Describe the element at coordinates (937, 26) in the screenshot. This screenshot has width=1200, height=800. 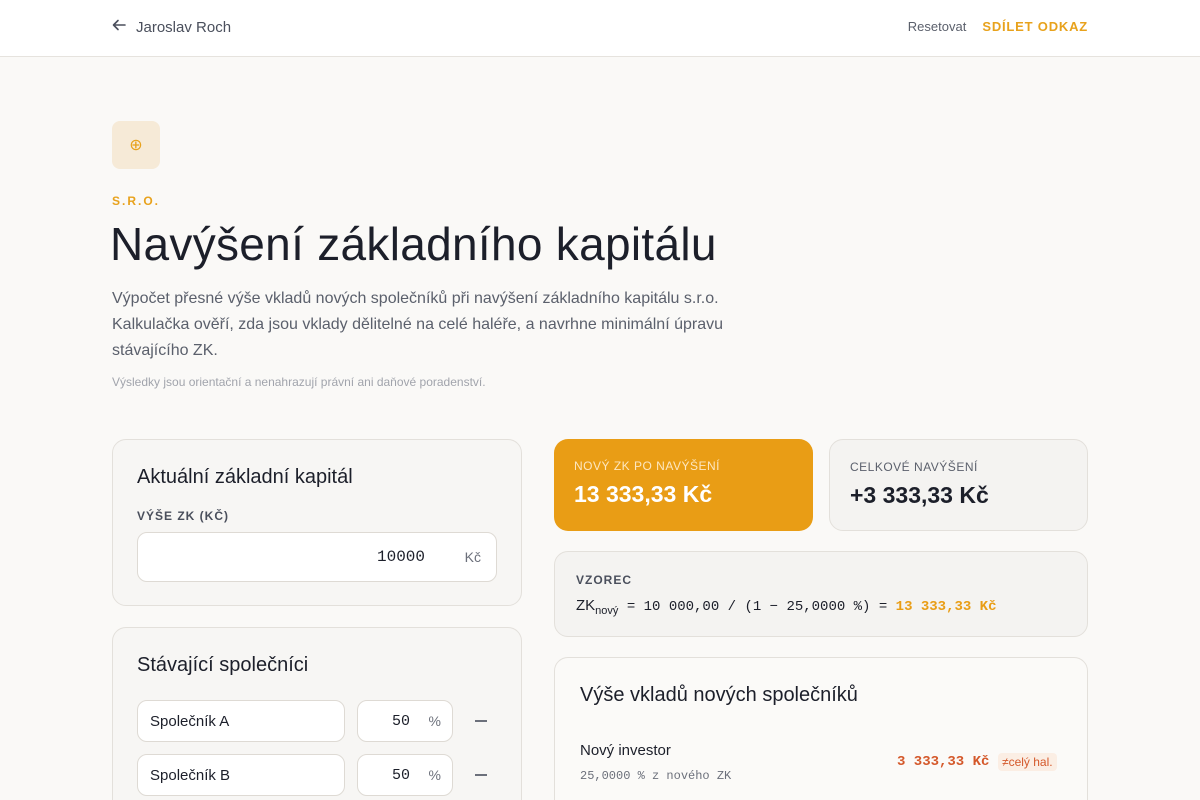
I see `reset-button: Resetovat` at that location.